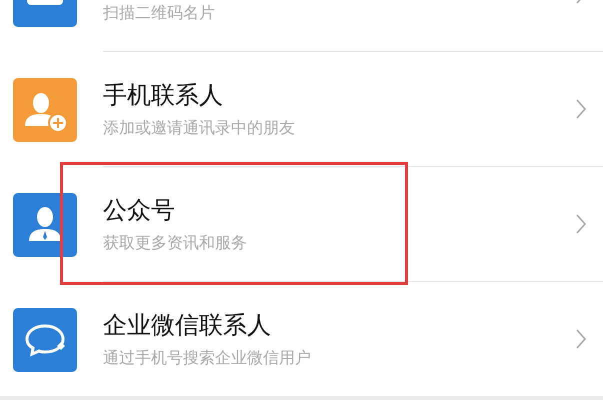 Image resolution: width=603 pixels, height=400 pixels. Describe the element at coordinates (199, 128) in the screenshot. I see `item-description: 添加或邀请通讯录中的朋友` at that location.